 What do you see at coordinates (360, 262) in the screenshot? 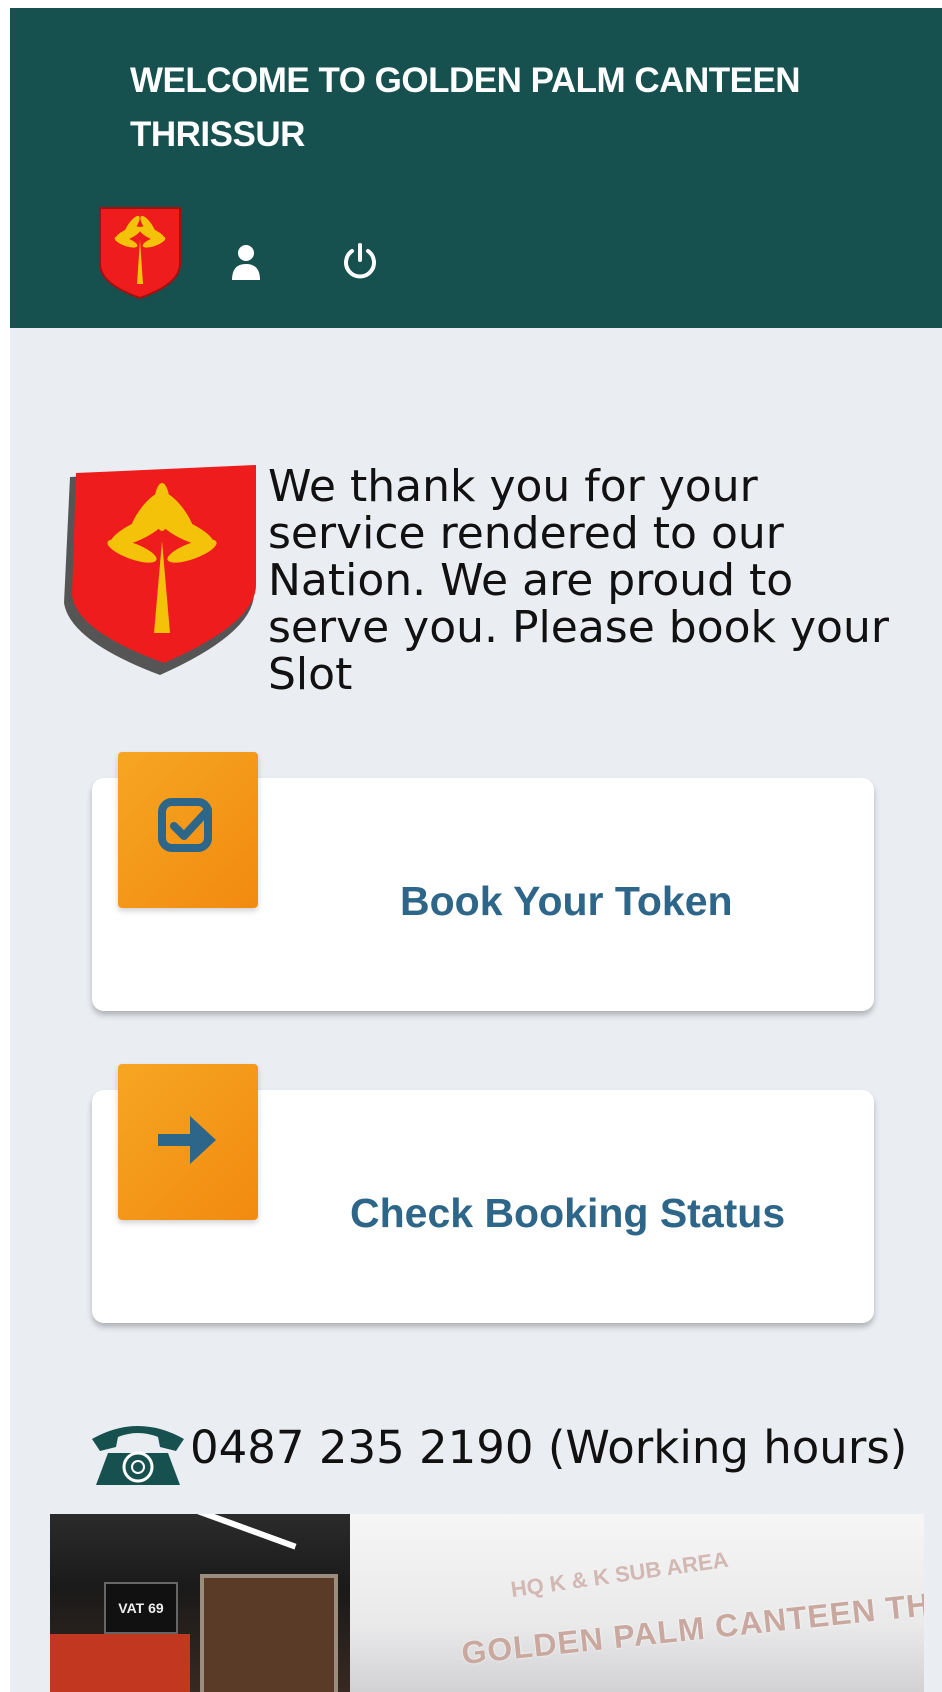
I see `power-icon` at bounding box center [360, 262].